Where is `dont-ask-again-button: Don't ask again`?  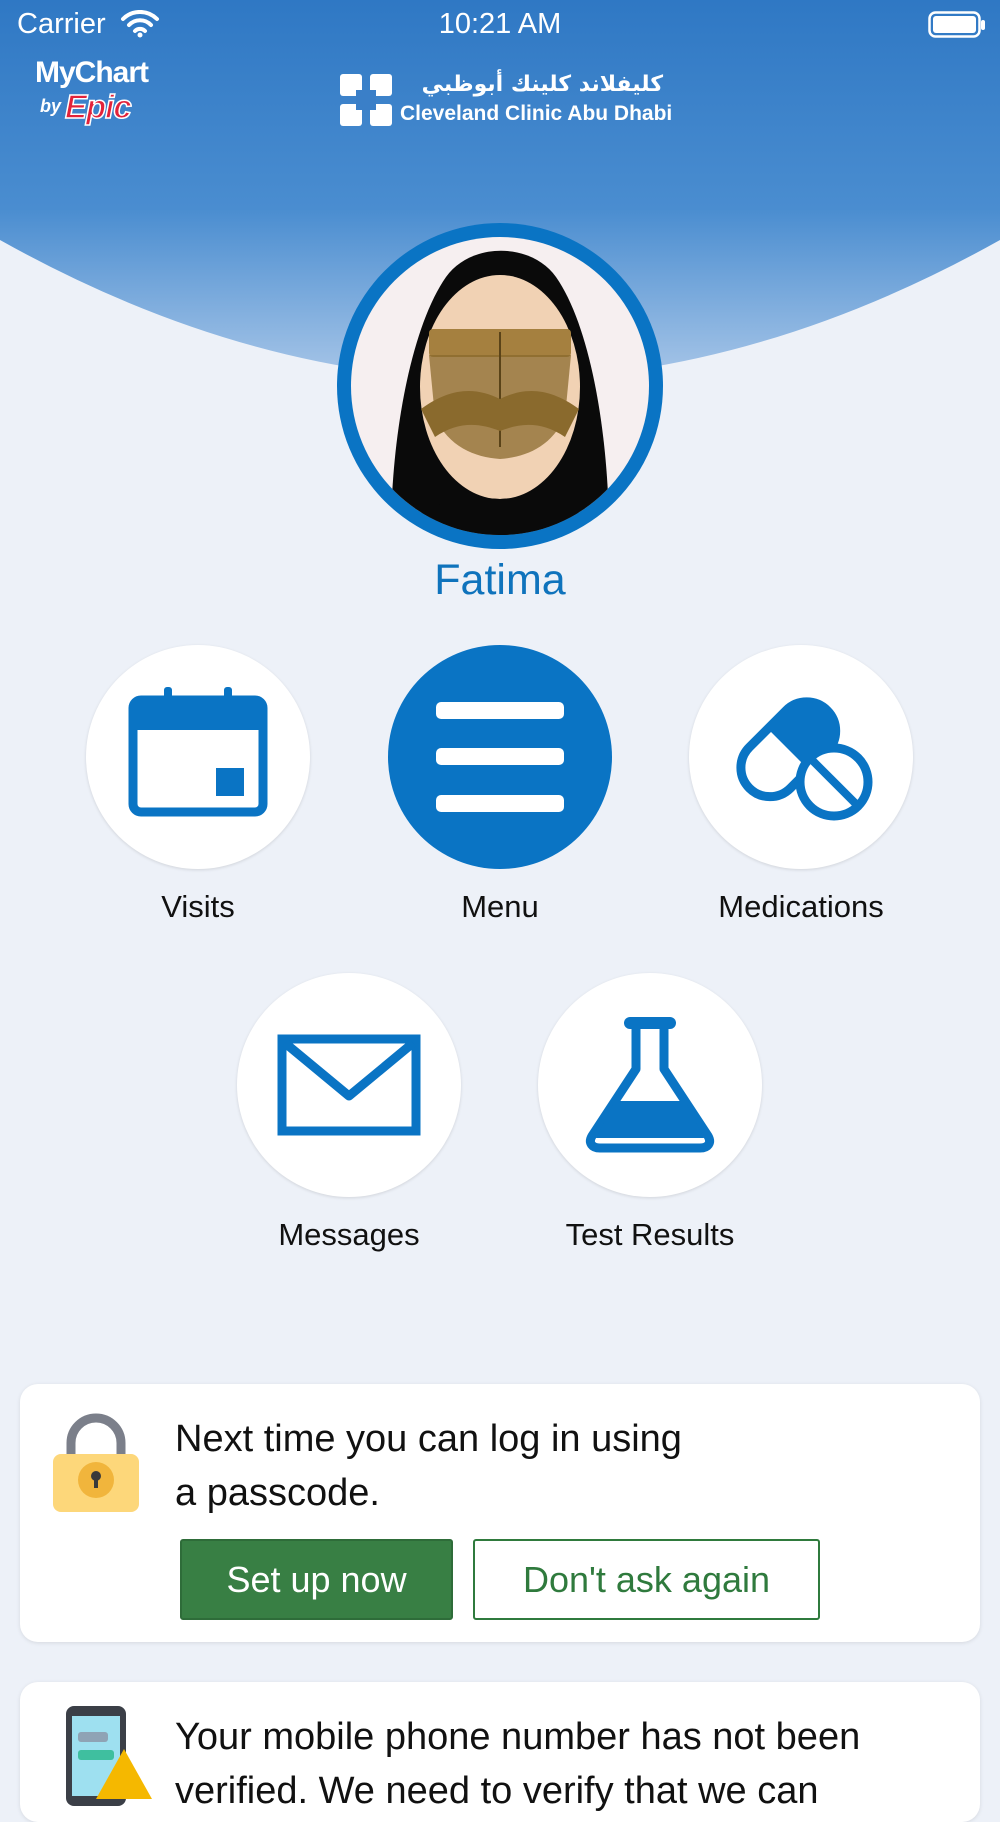
dont-ask-again-button: Don't ask again is located at coordinates (646, 1579).